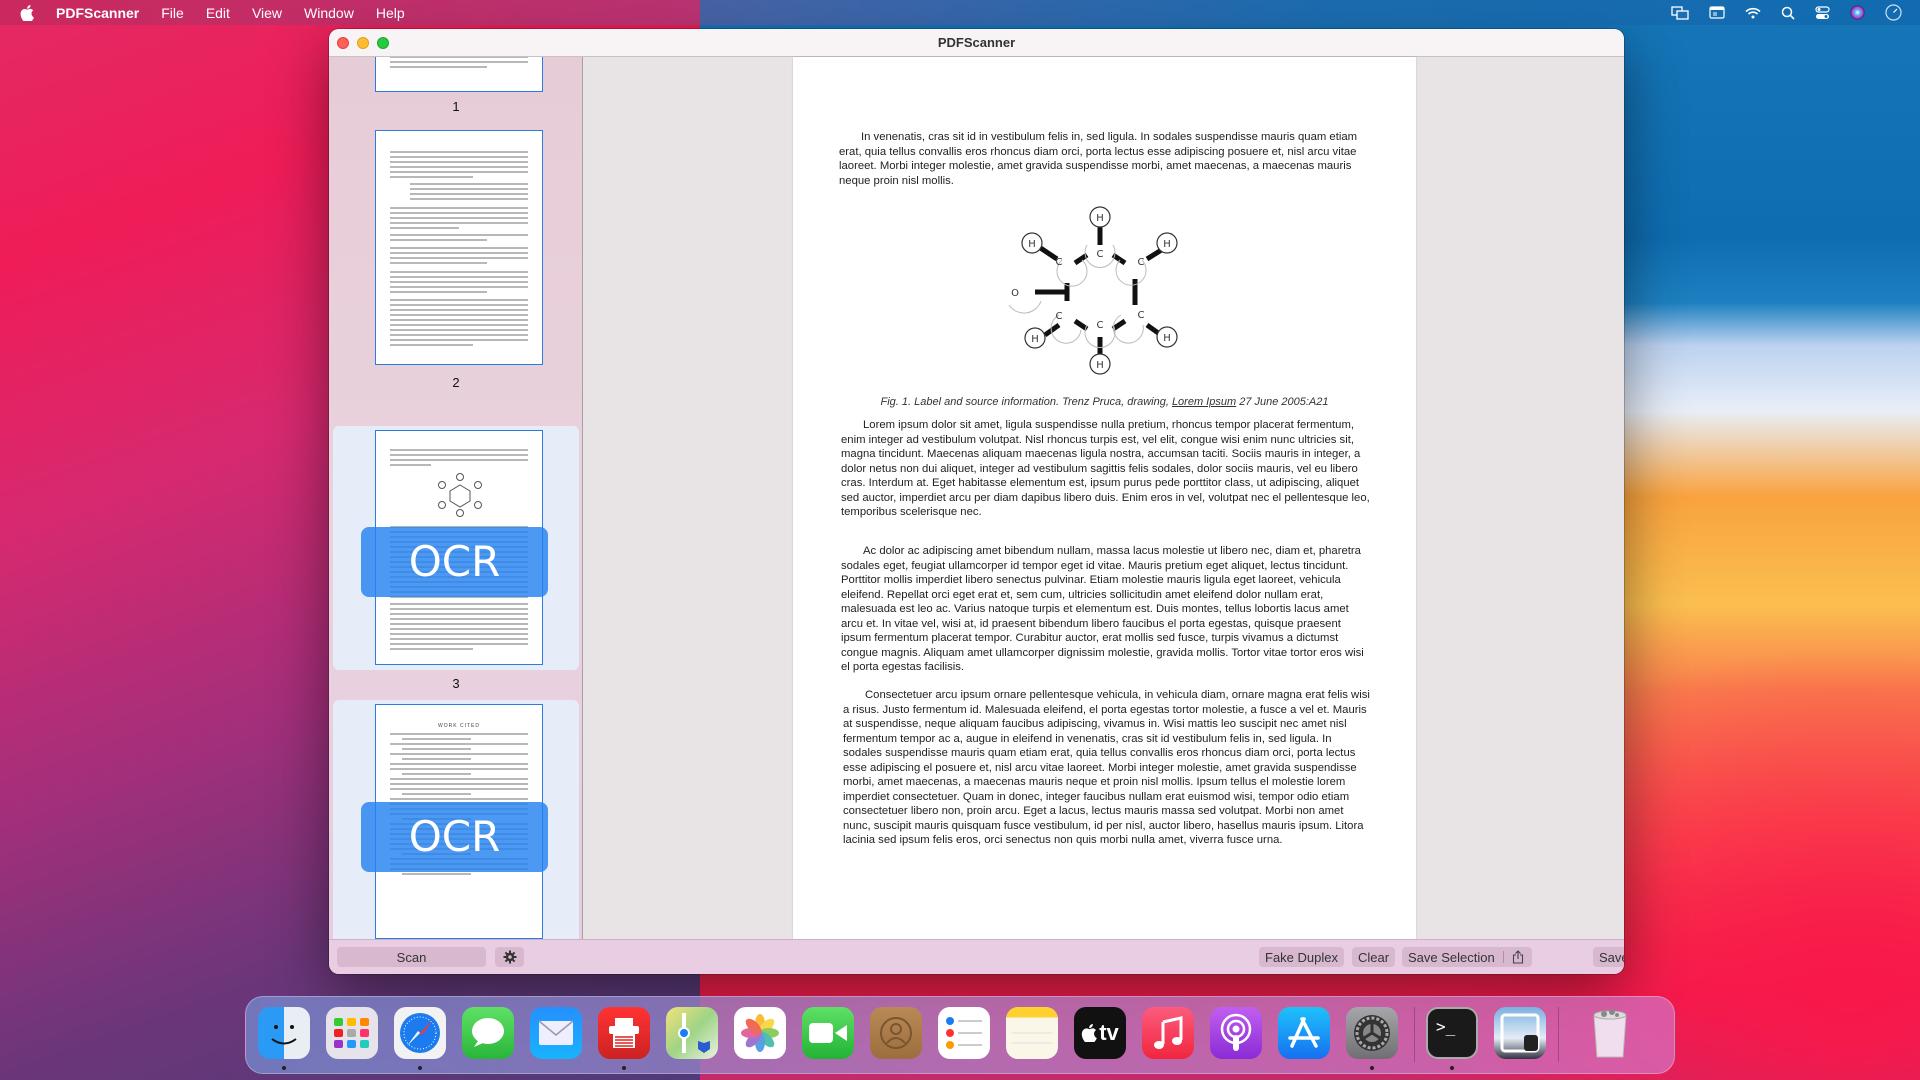 The height and width of the screenshot is (1080, 1920). What do you see at coordinates (1168, 1033) in the screenshot?
I see `dock-music` at bounding box center [1168, 1033].